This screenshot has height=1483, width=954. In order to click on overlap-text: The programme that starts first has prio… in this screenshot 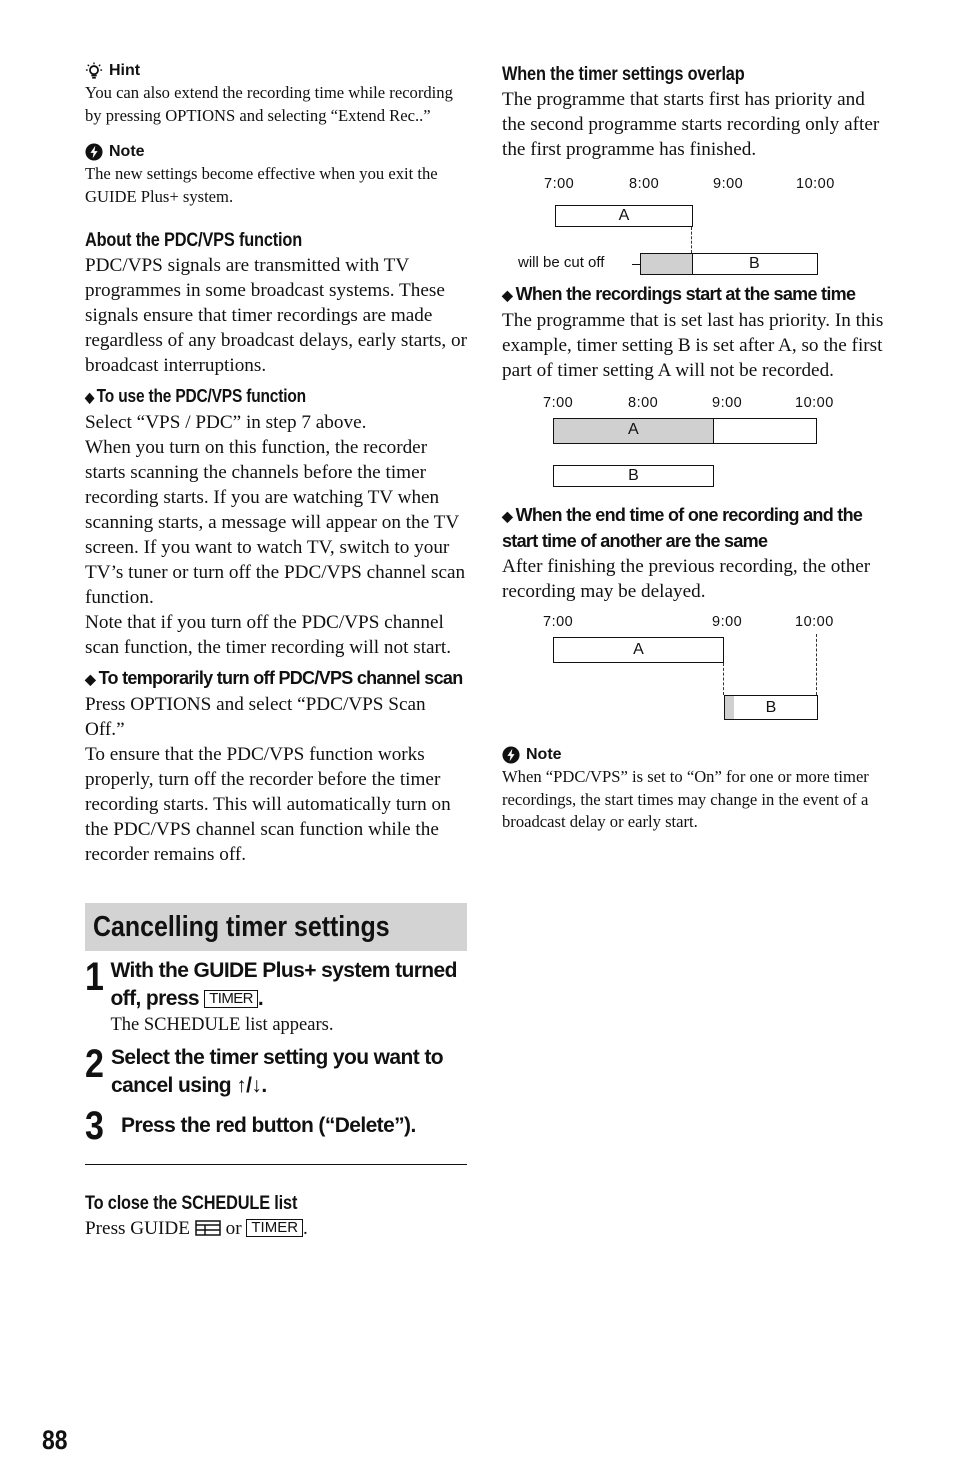, I will do `click(691, 124)`.